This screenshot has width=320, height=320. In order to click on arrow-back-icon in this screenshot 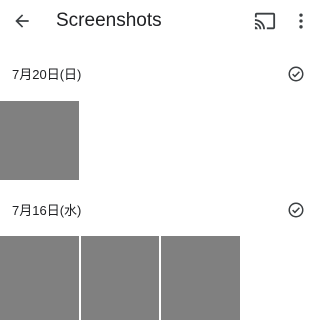, I will do `click(22, 21)`.